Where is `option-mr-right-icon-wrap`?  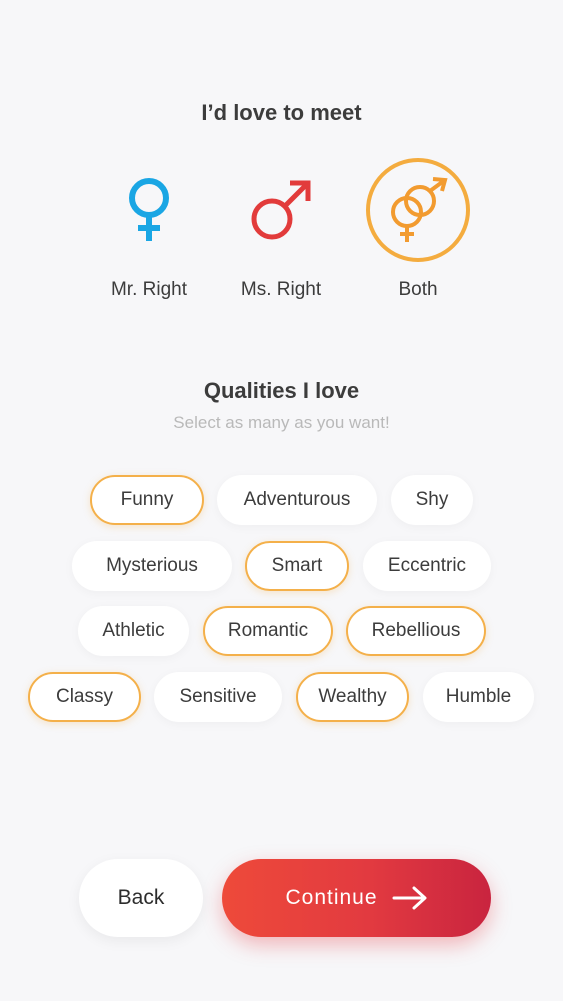
option-mr-right-icon-wrap is located at coordinates (149, 210).